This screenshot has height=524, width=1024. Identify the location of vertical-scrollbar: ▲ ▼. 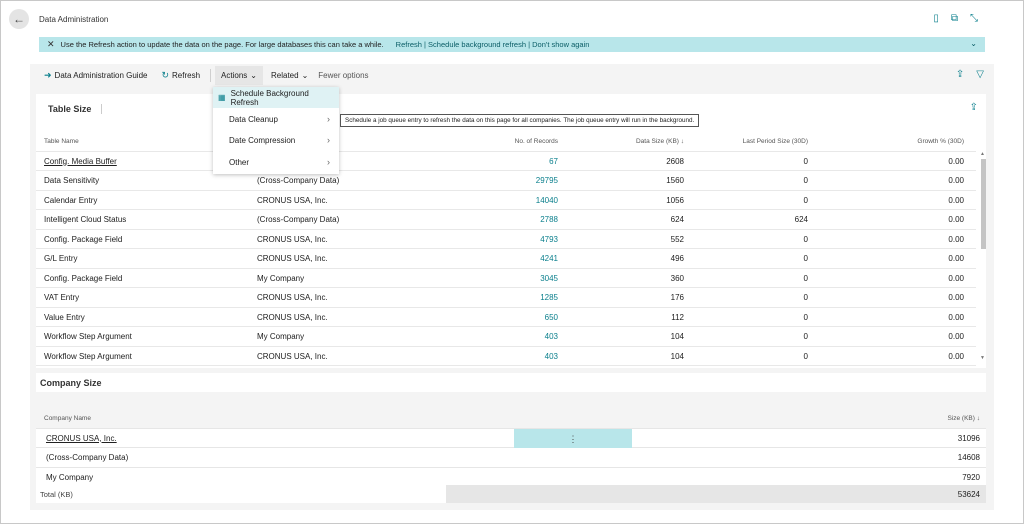
(983, 256).